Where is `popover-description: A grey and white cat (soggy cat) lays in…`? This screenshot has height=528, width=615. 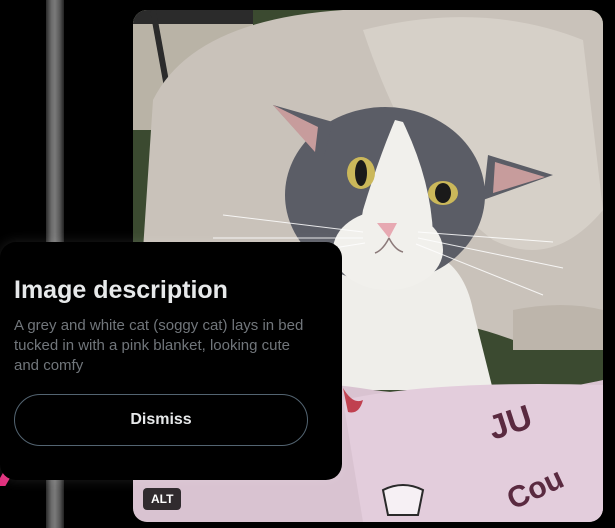
popover-description: A grey and white cat (soggy cat) lays in… is located at coordinates (159, 345).